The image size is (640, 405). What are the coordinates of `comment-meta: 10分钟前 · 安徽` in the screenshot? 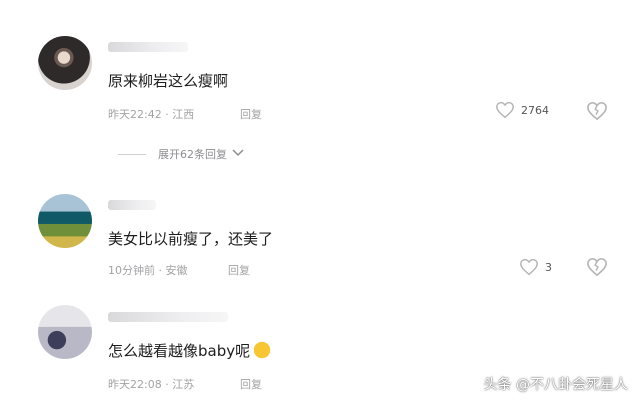 It's located at (148, 270).